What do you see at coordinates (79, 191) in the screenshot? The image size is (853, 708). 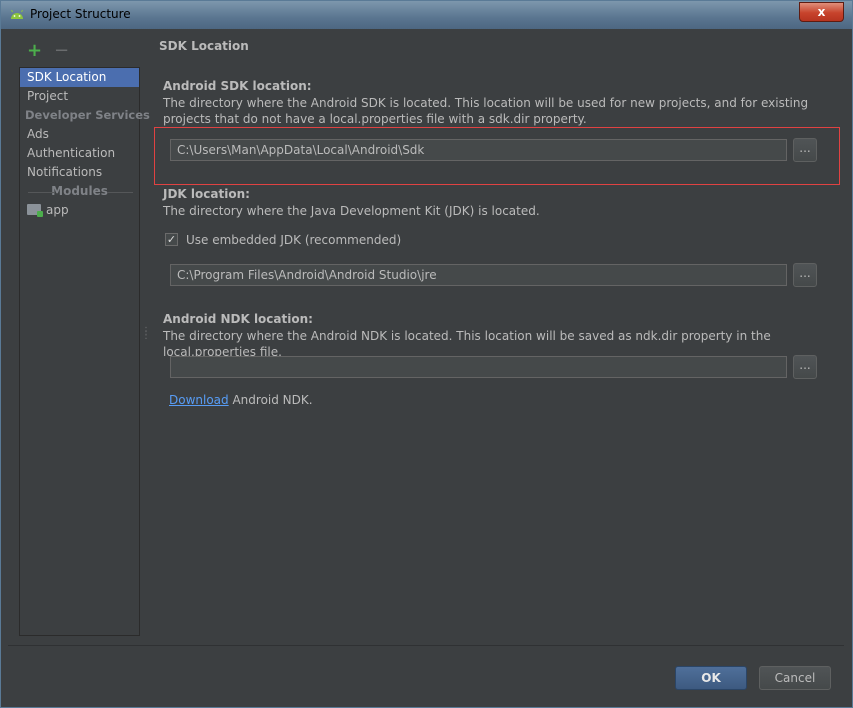 I see `sidebar-group-modules: Modules` at bounding box center [79, 191].